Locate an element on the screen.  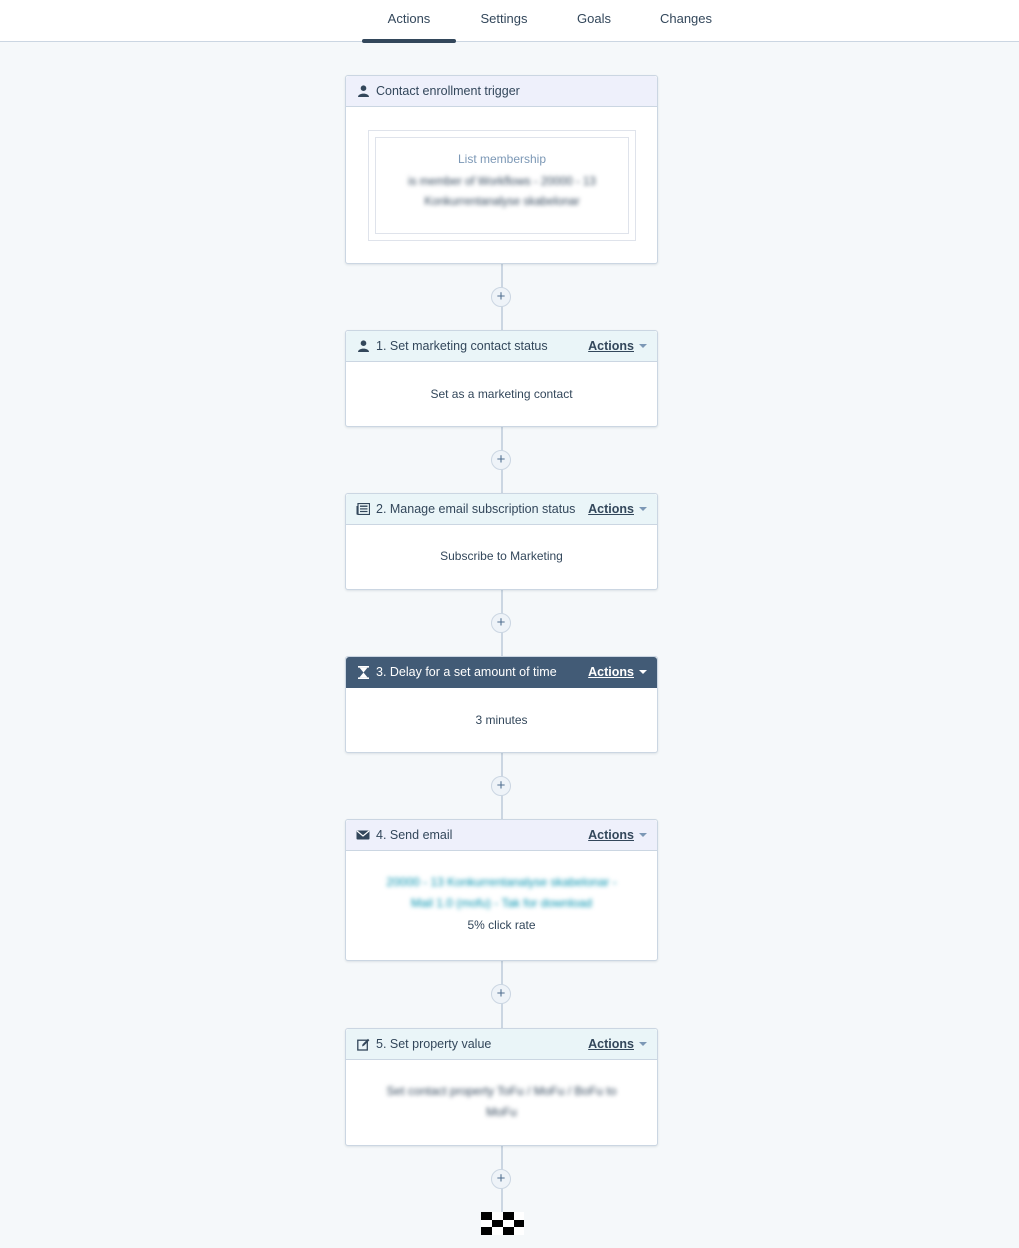
tab-actions: Actions is located at coordinates (409, 21).